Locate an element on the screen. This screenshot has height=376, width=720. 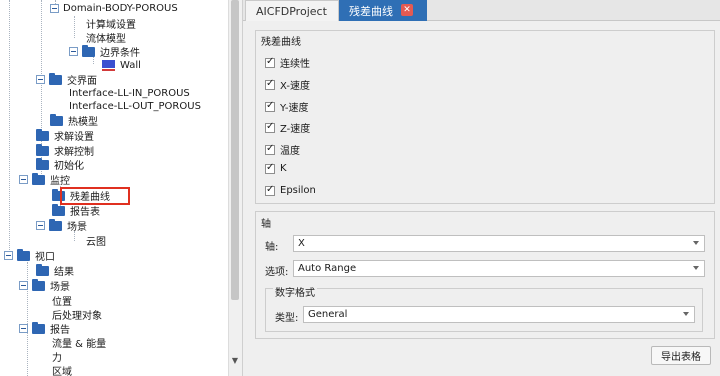
tree-item-wall: Wall is located at coordinates (121, 65).